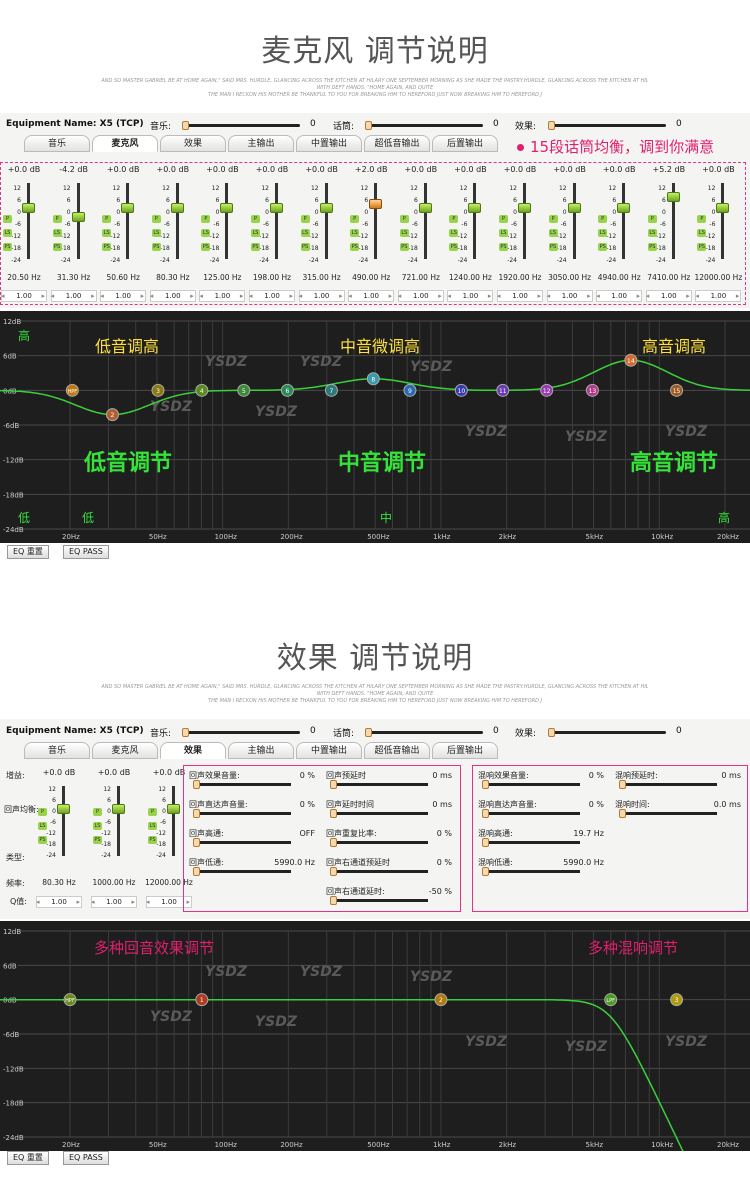 The height and width of the screenshot is (1199, 750). Describe the element at coordinates (389, 837) in the screenshot. I see `fx-setting-row: 回声重复比率: 0 %` at that location.